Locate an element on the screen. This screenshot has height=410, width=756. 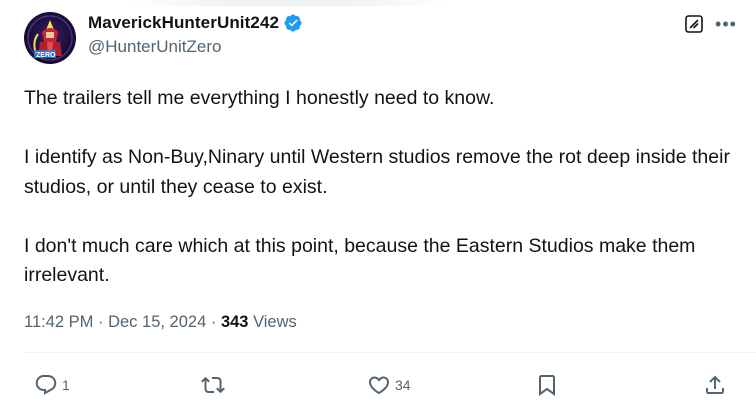
reply-button: 1 is located at coordinates (52, 385).